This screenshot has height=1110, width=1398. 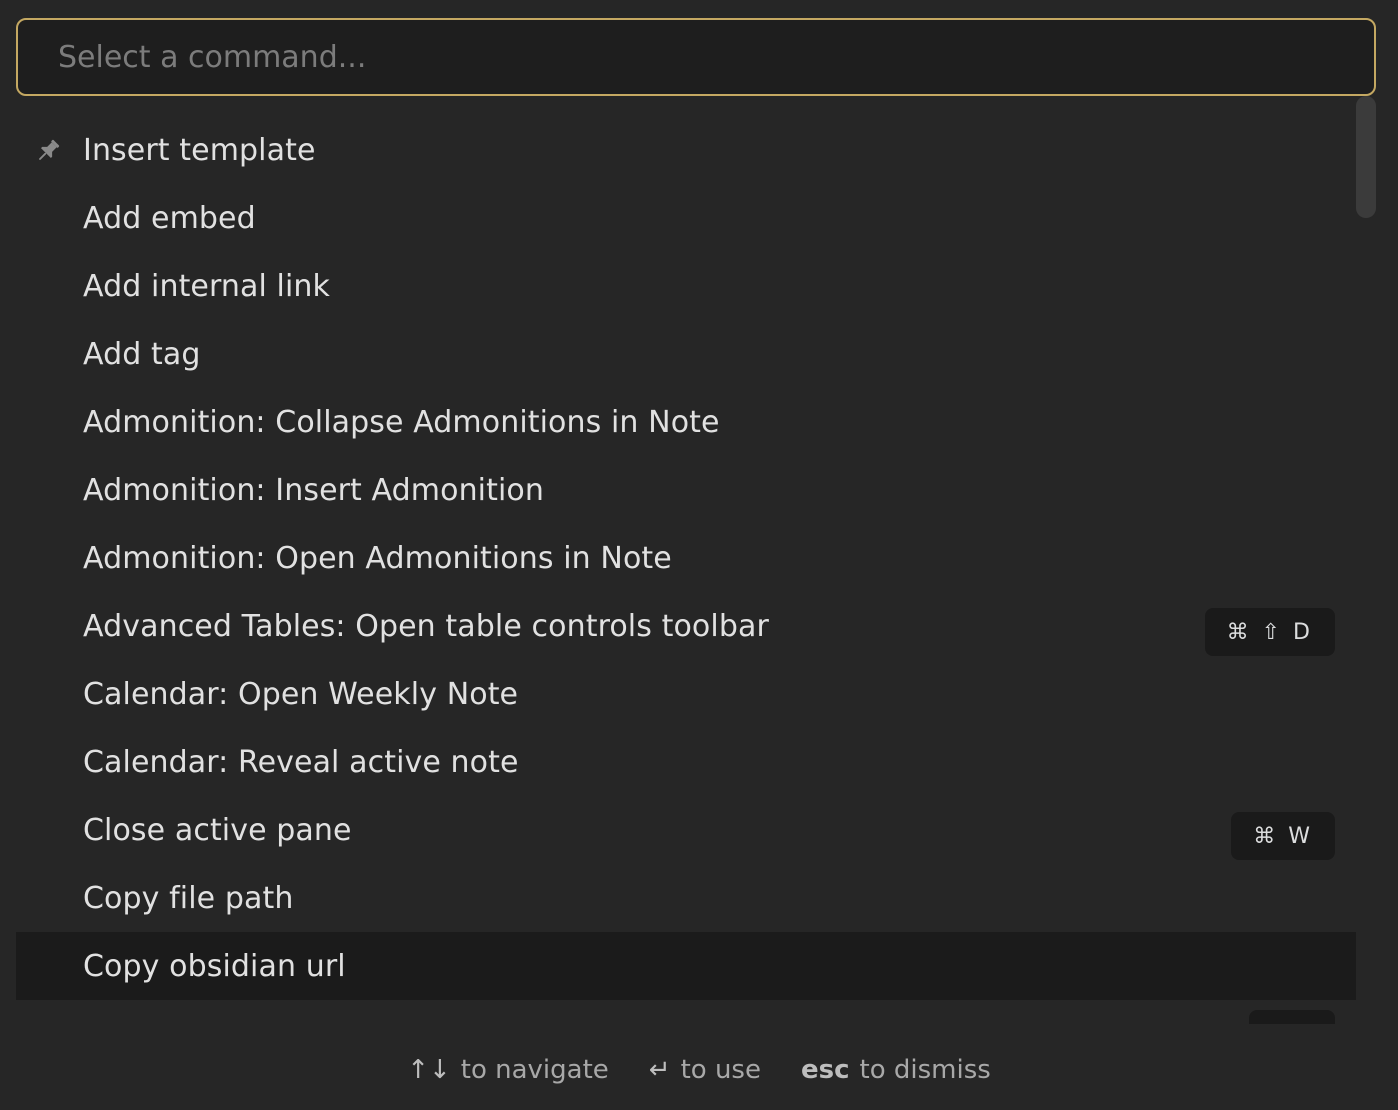 I want to click on command-search-input, so click(x=696, y=57).